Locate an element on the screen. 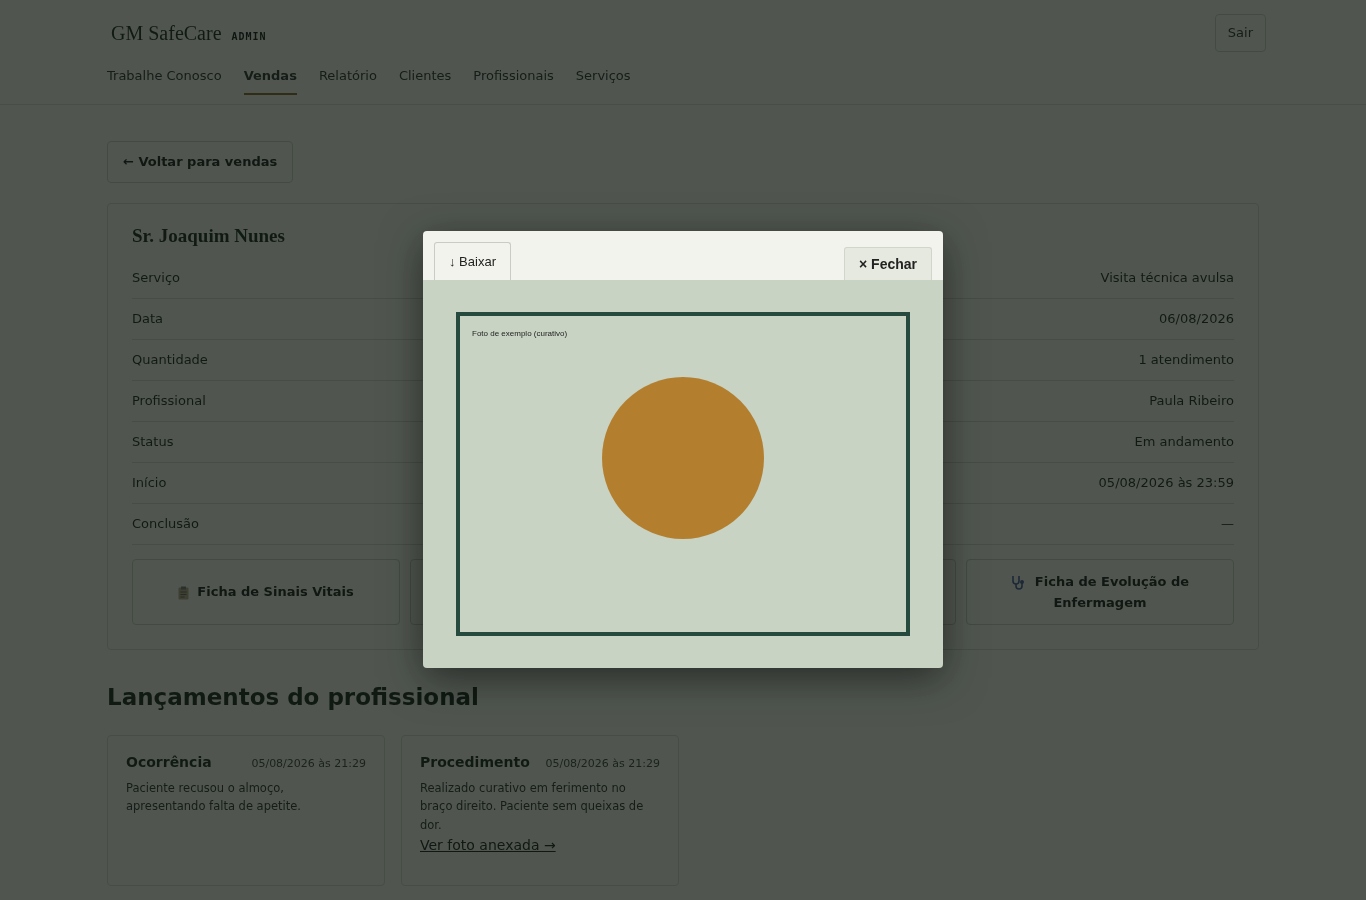  client-name: Sr. Joaquim Nunes is located at coordinates (208, 235).